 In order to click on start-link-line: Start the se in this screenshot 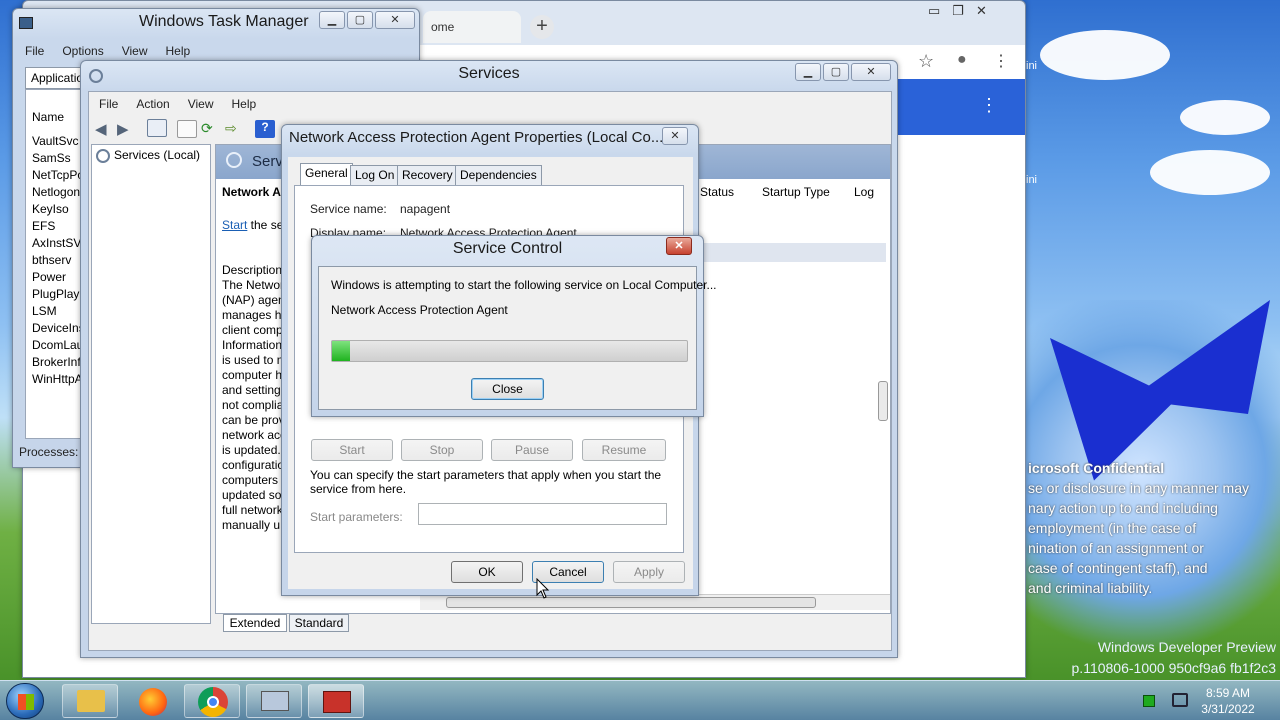, I will do `click(254, 225)`.